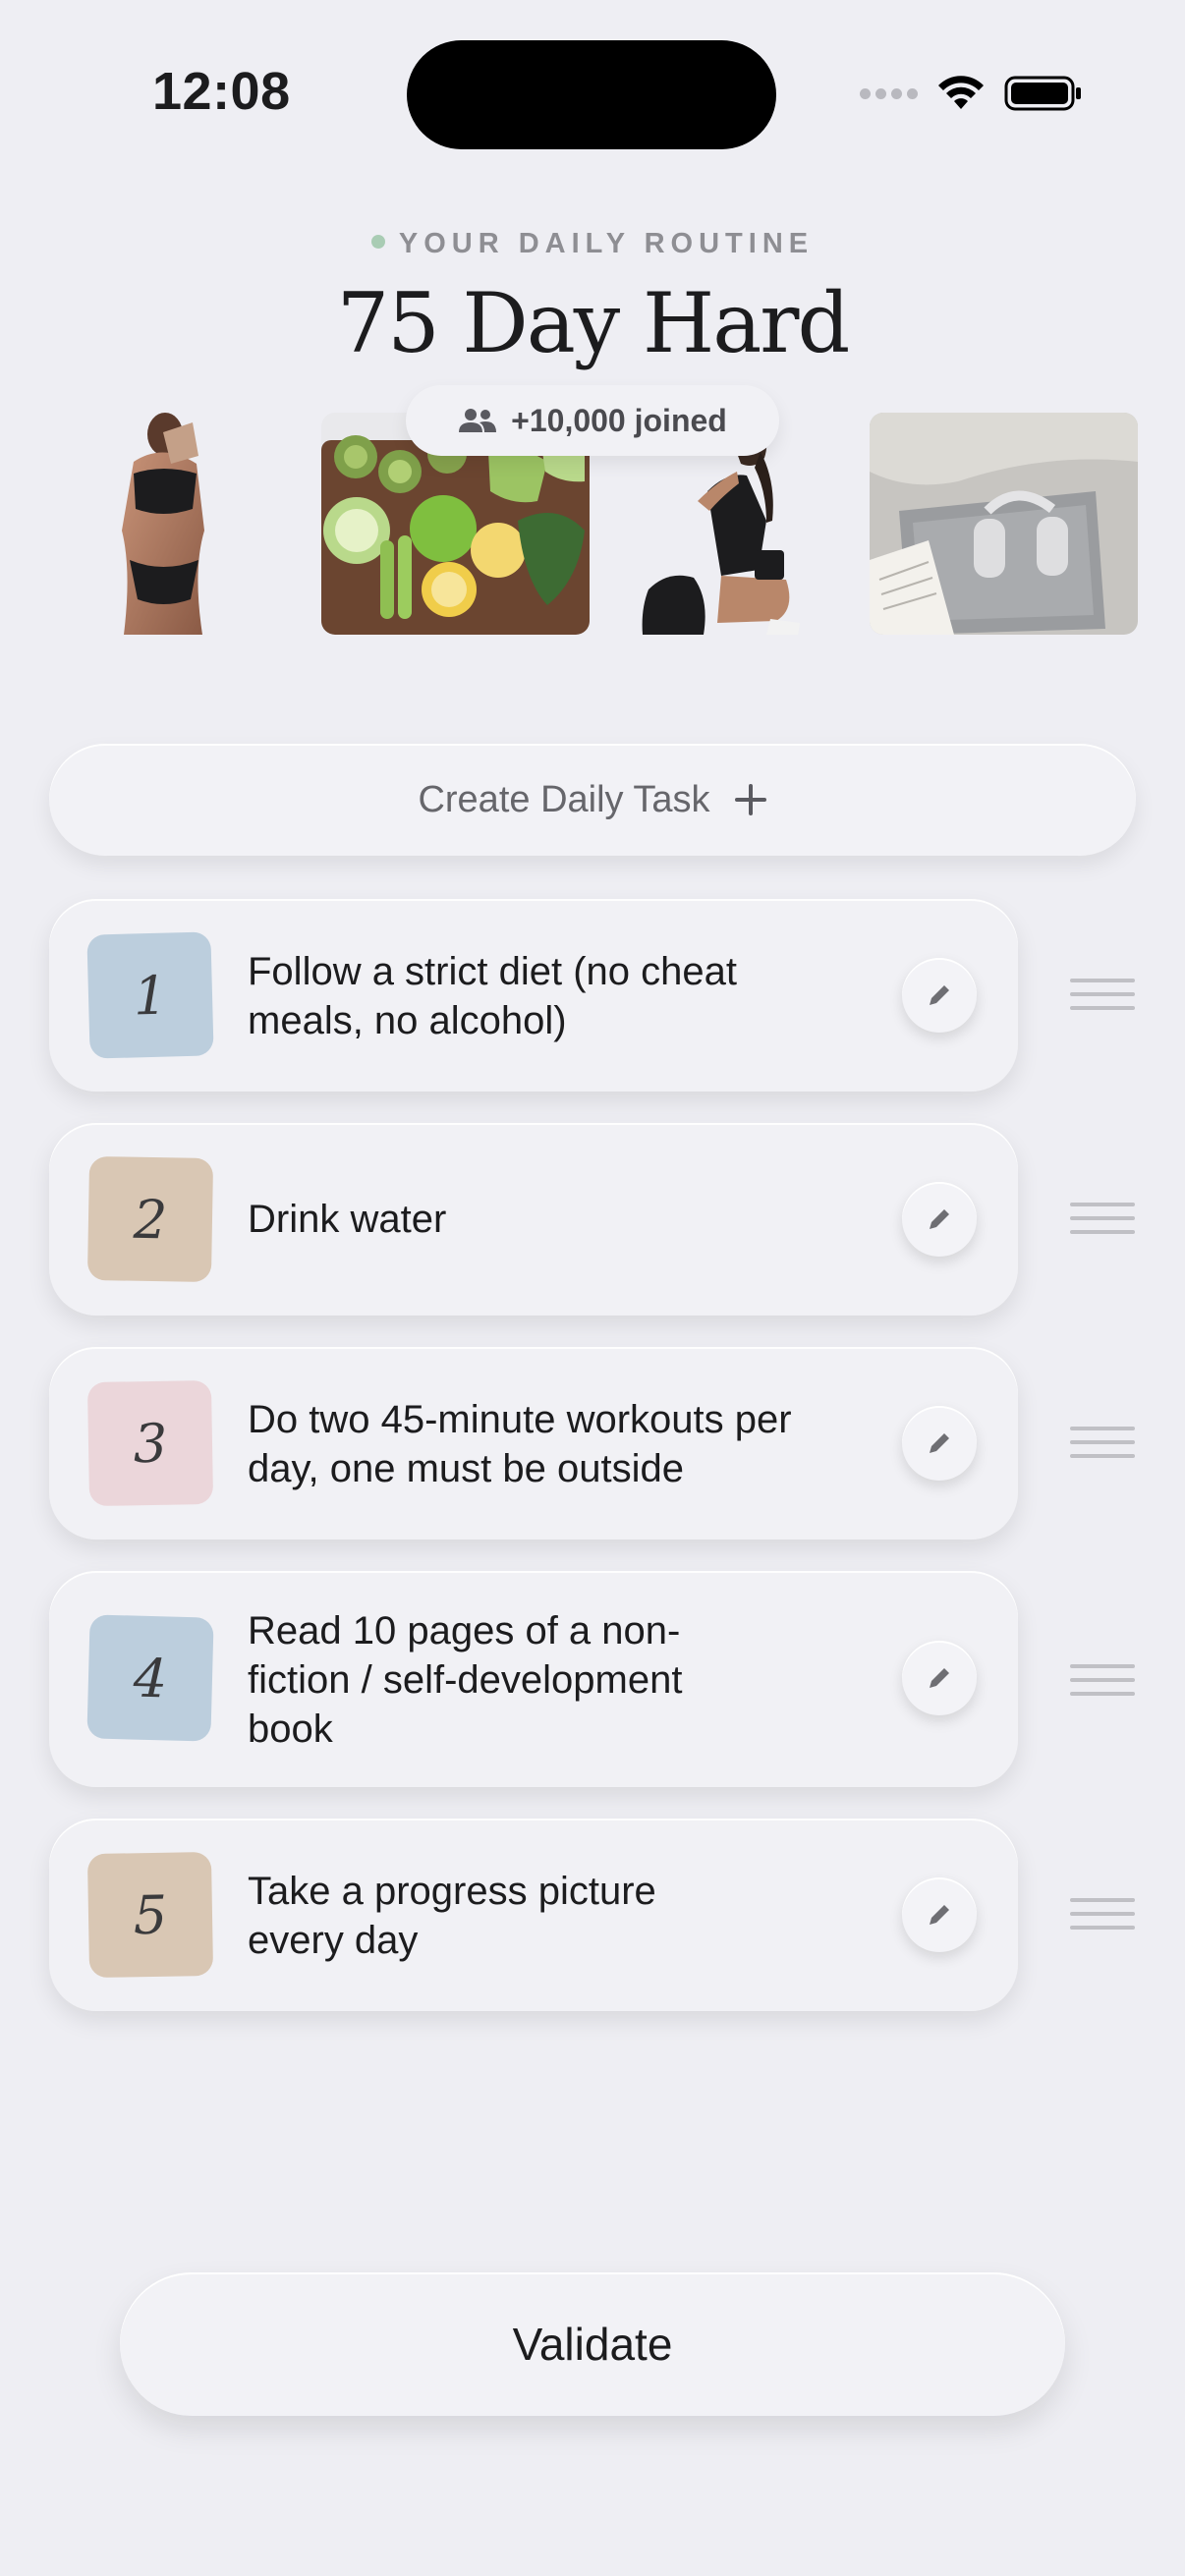 The image size is (1185, 2576). Describe the element at coordinates (348, 1219) in the screenshot. I see `task-text: Drink water` at that location.